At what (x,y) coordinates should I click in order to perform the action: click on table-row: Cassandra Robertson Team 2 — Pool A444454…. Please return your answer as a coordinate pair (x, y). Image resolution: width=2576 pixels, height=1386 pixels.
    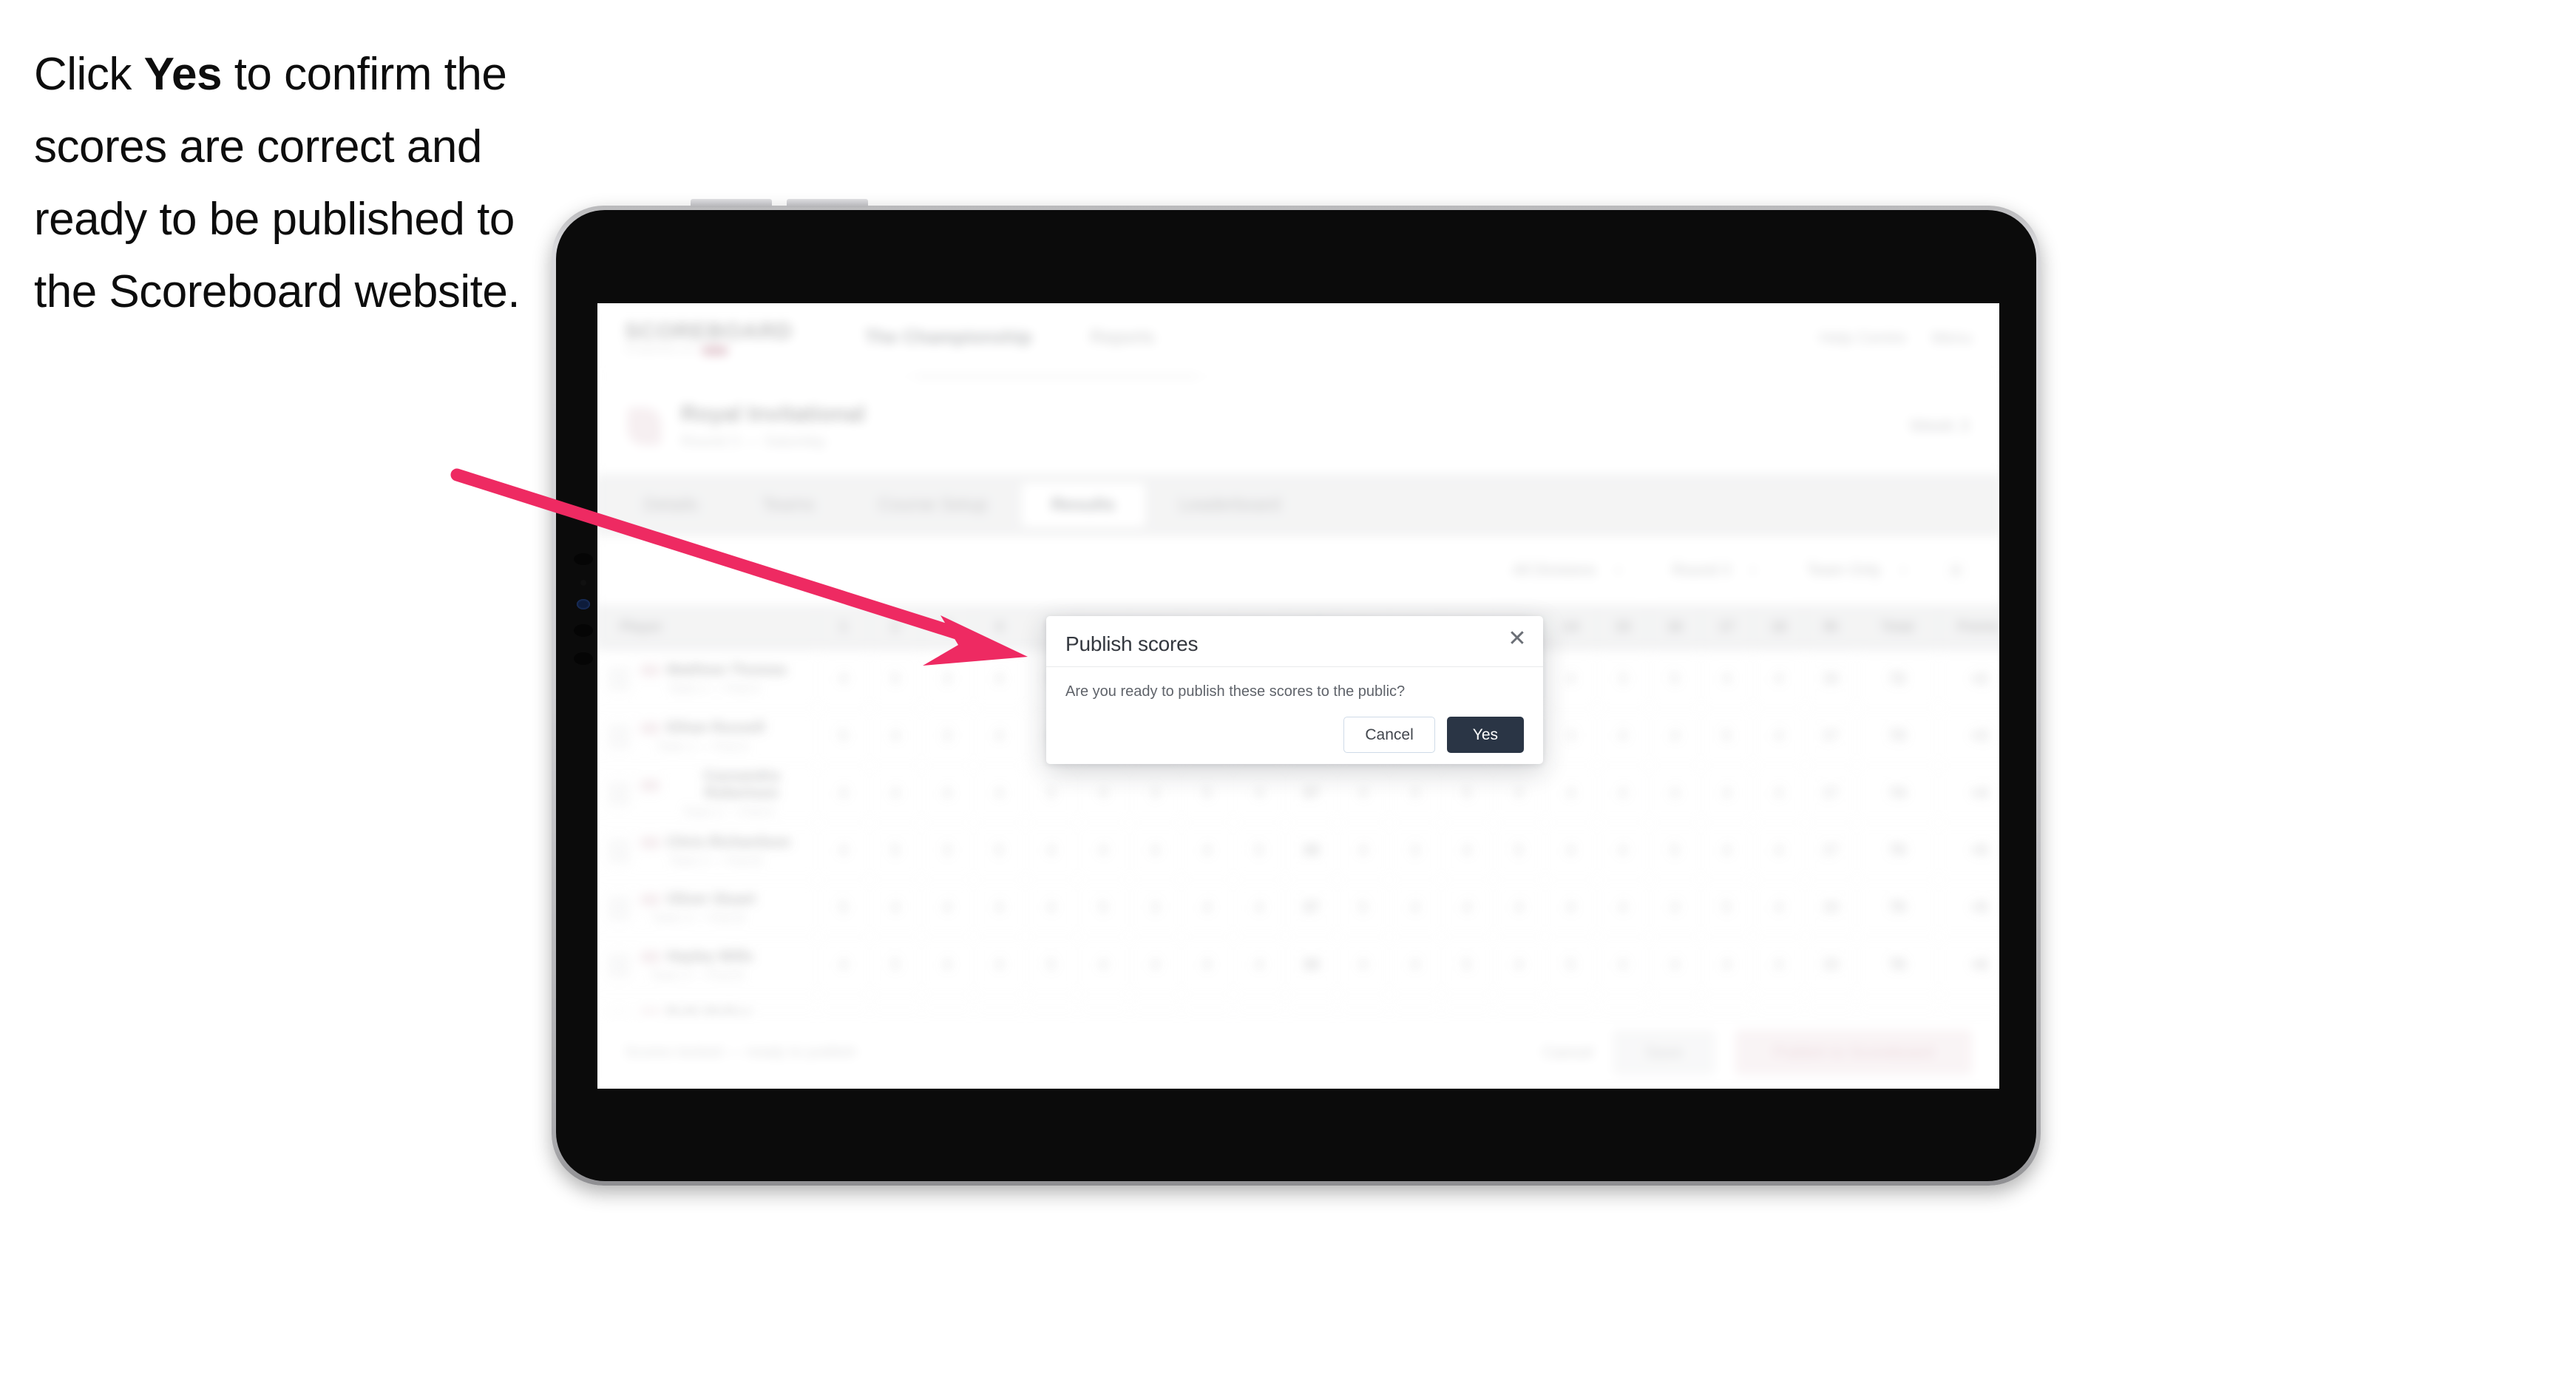
    Looking at the image, I should click on (1298, 794).